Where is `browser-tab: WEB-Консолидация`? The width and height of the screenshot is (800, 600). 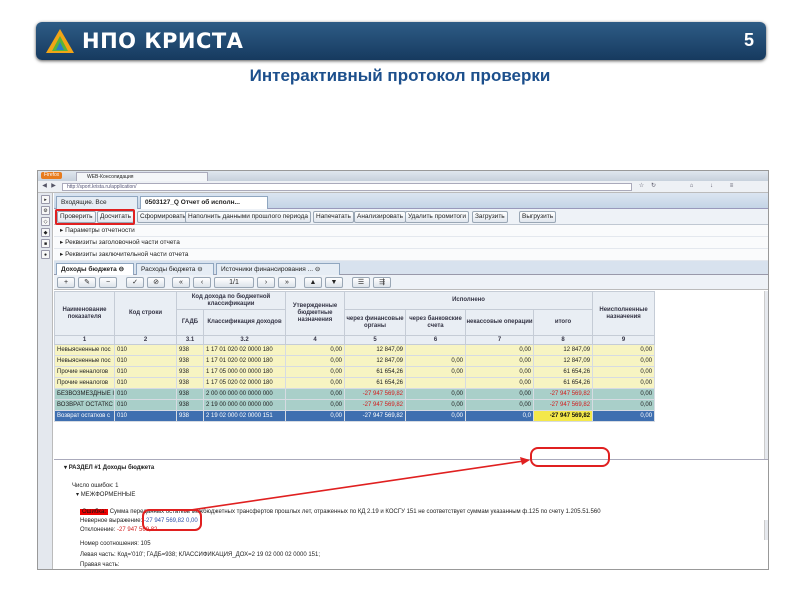
browser-tab: WEB-Консолидация is located at coordinates (142, 176).